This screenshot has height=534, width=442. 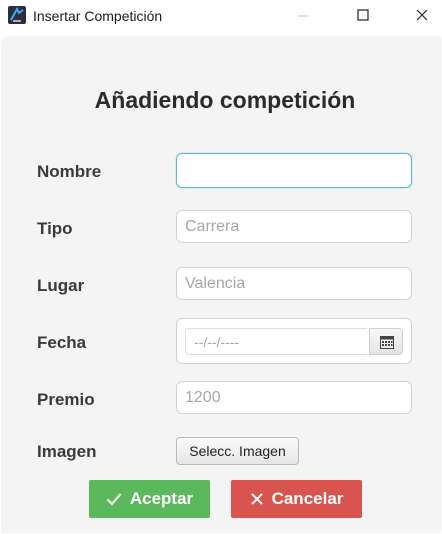 I want to click on lugar-input, so click(x=294, y=283).